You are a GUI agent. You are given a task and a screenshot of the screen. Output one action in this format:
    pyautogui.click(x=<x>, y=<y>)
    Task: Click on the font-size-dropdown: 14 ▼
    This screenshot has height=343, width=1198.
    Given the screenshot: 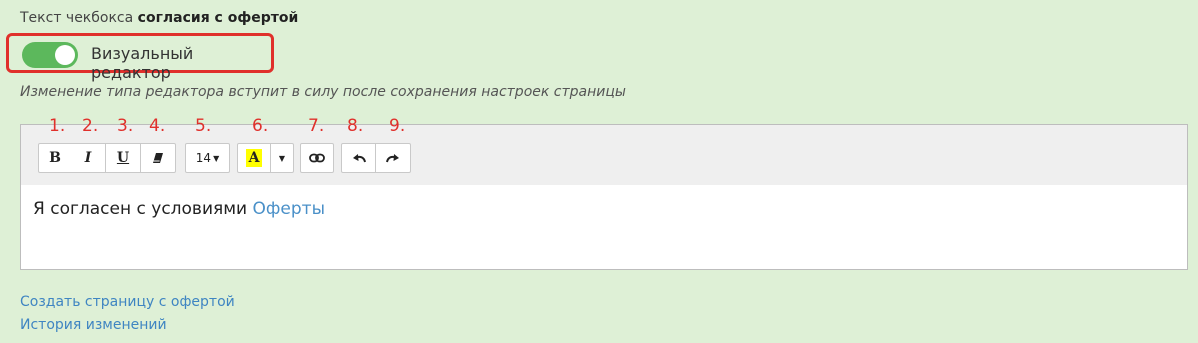 What is the action you would take?
    pyautogui.click(x=207, y=158)
    